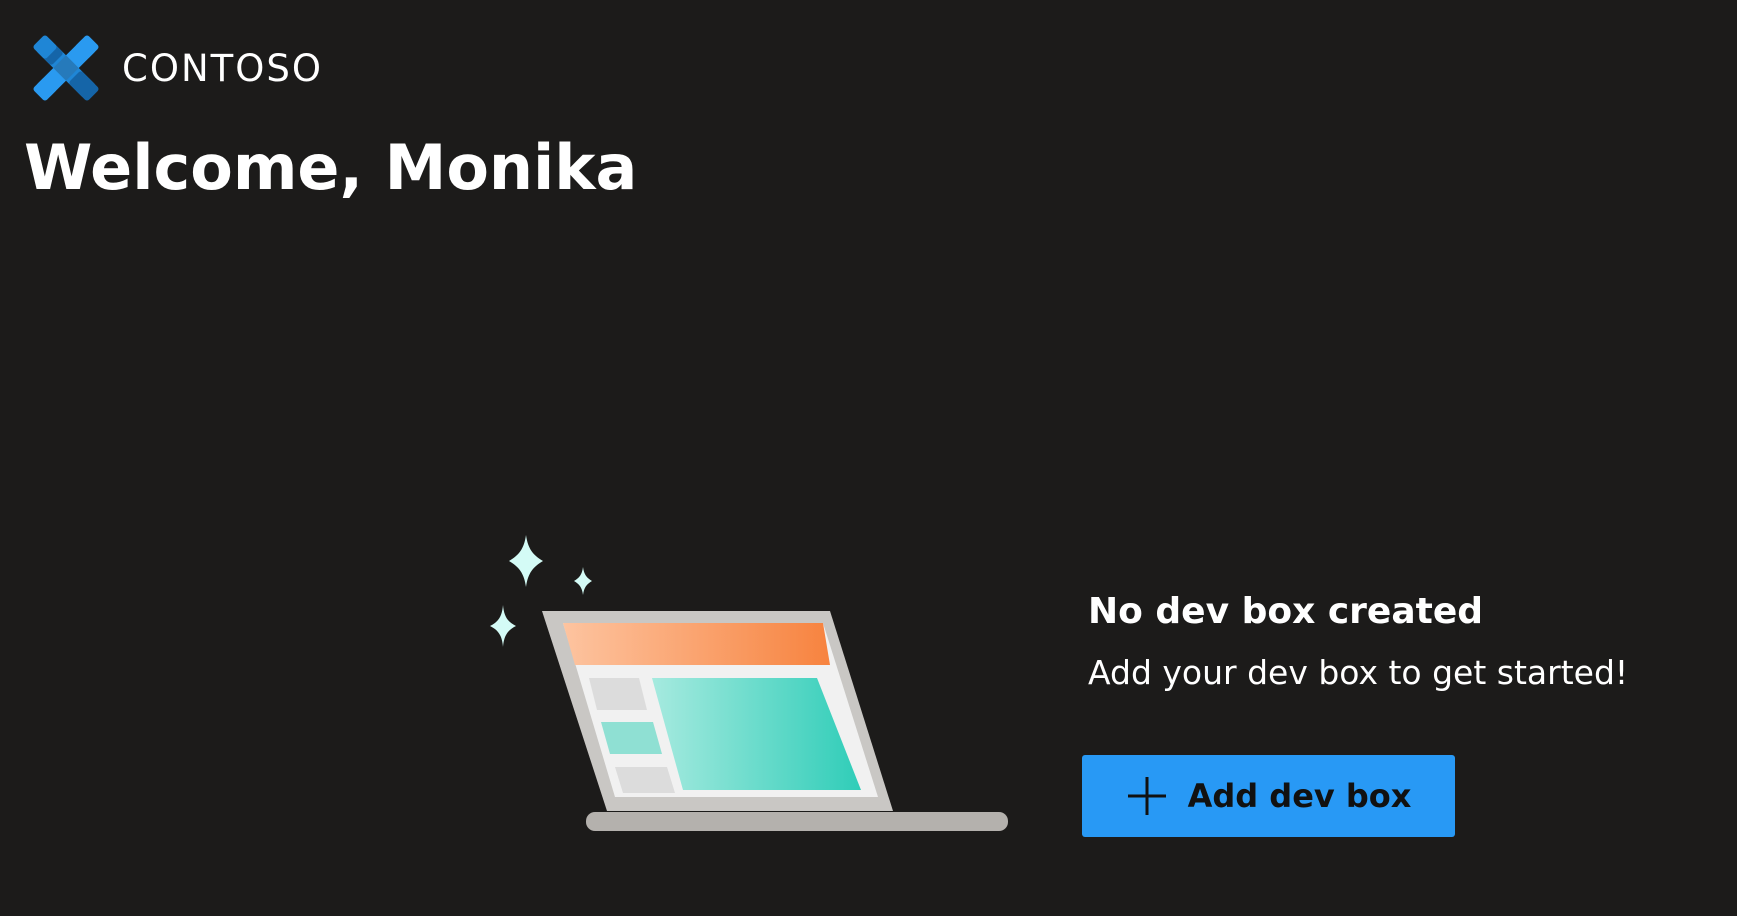 The image size is (1737, 916). I want to click on page-title: Welcome, Monika, so click(331, 167).